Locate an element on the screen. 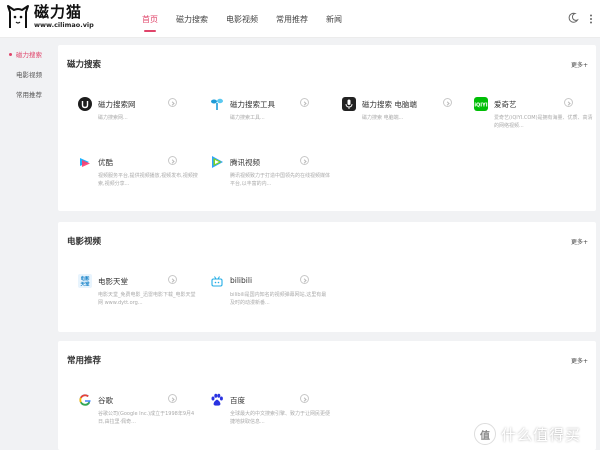  site-logo: 磁力猫 www.cilimao.vip is located at coordinates (50, 17).